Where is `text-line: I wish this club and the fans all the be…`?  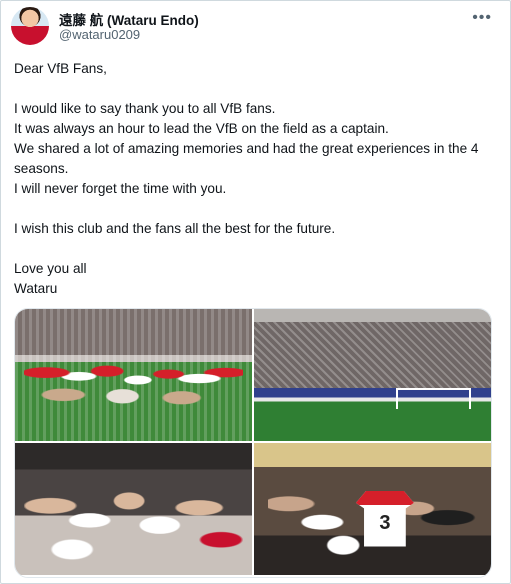 text-line: I wish this club and the fans all the be… is located at coordinates (175, 228).